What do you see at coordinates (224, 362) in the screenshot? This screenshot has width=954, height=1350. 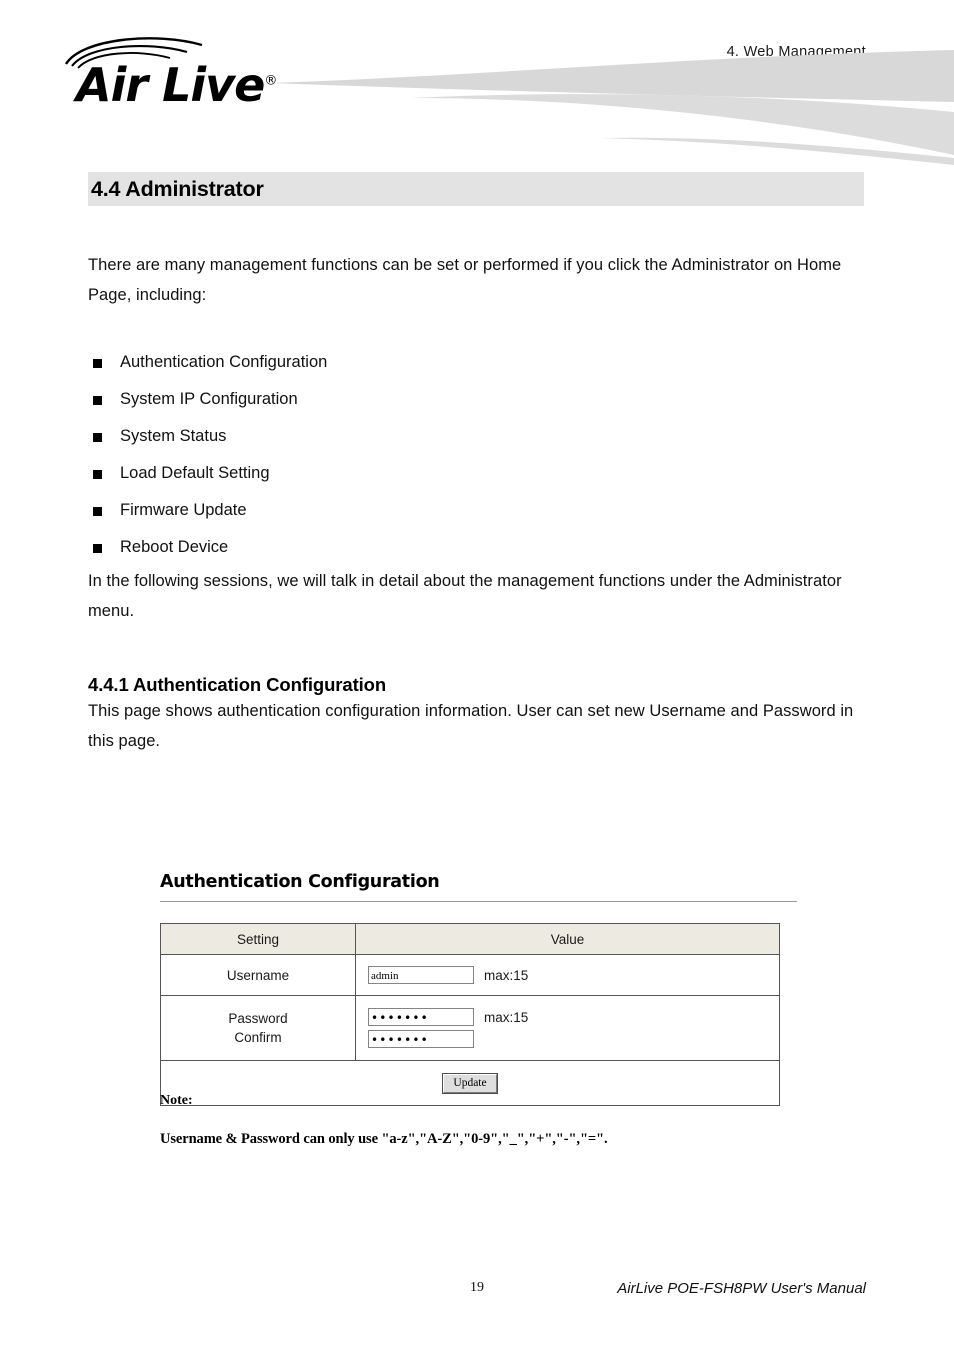 I see `list-item-label: Authentication Configuration` at bounding box center [224, 362].